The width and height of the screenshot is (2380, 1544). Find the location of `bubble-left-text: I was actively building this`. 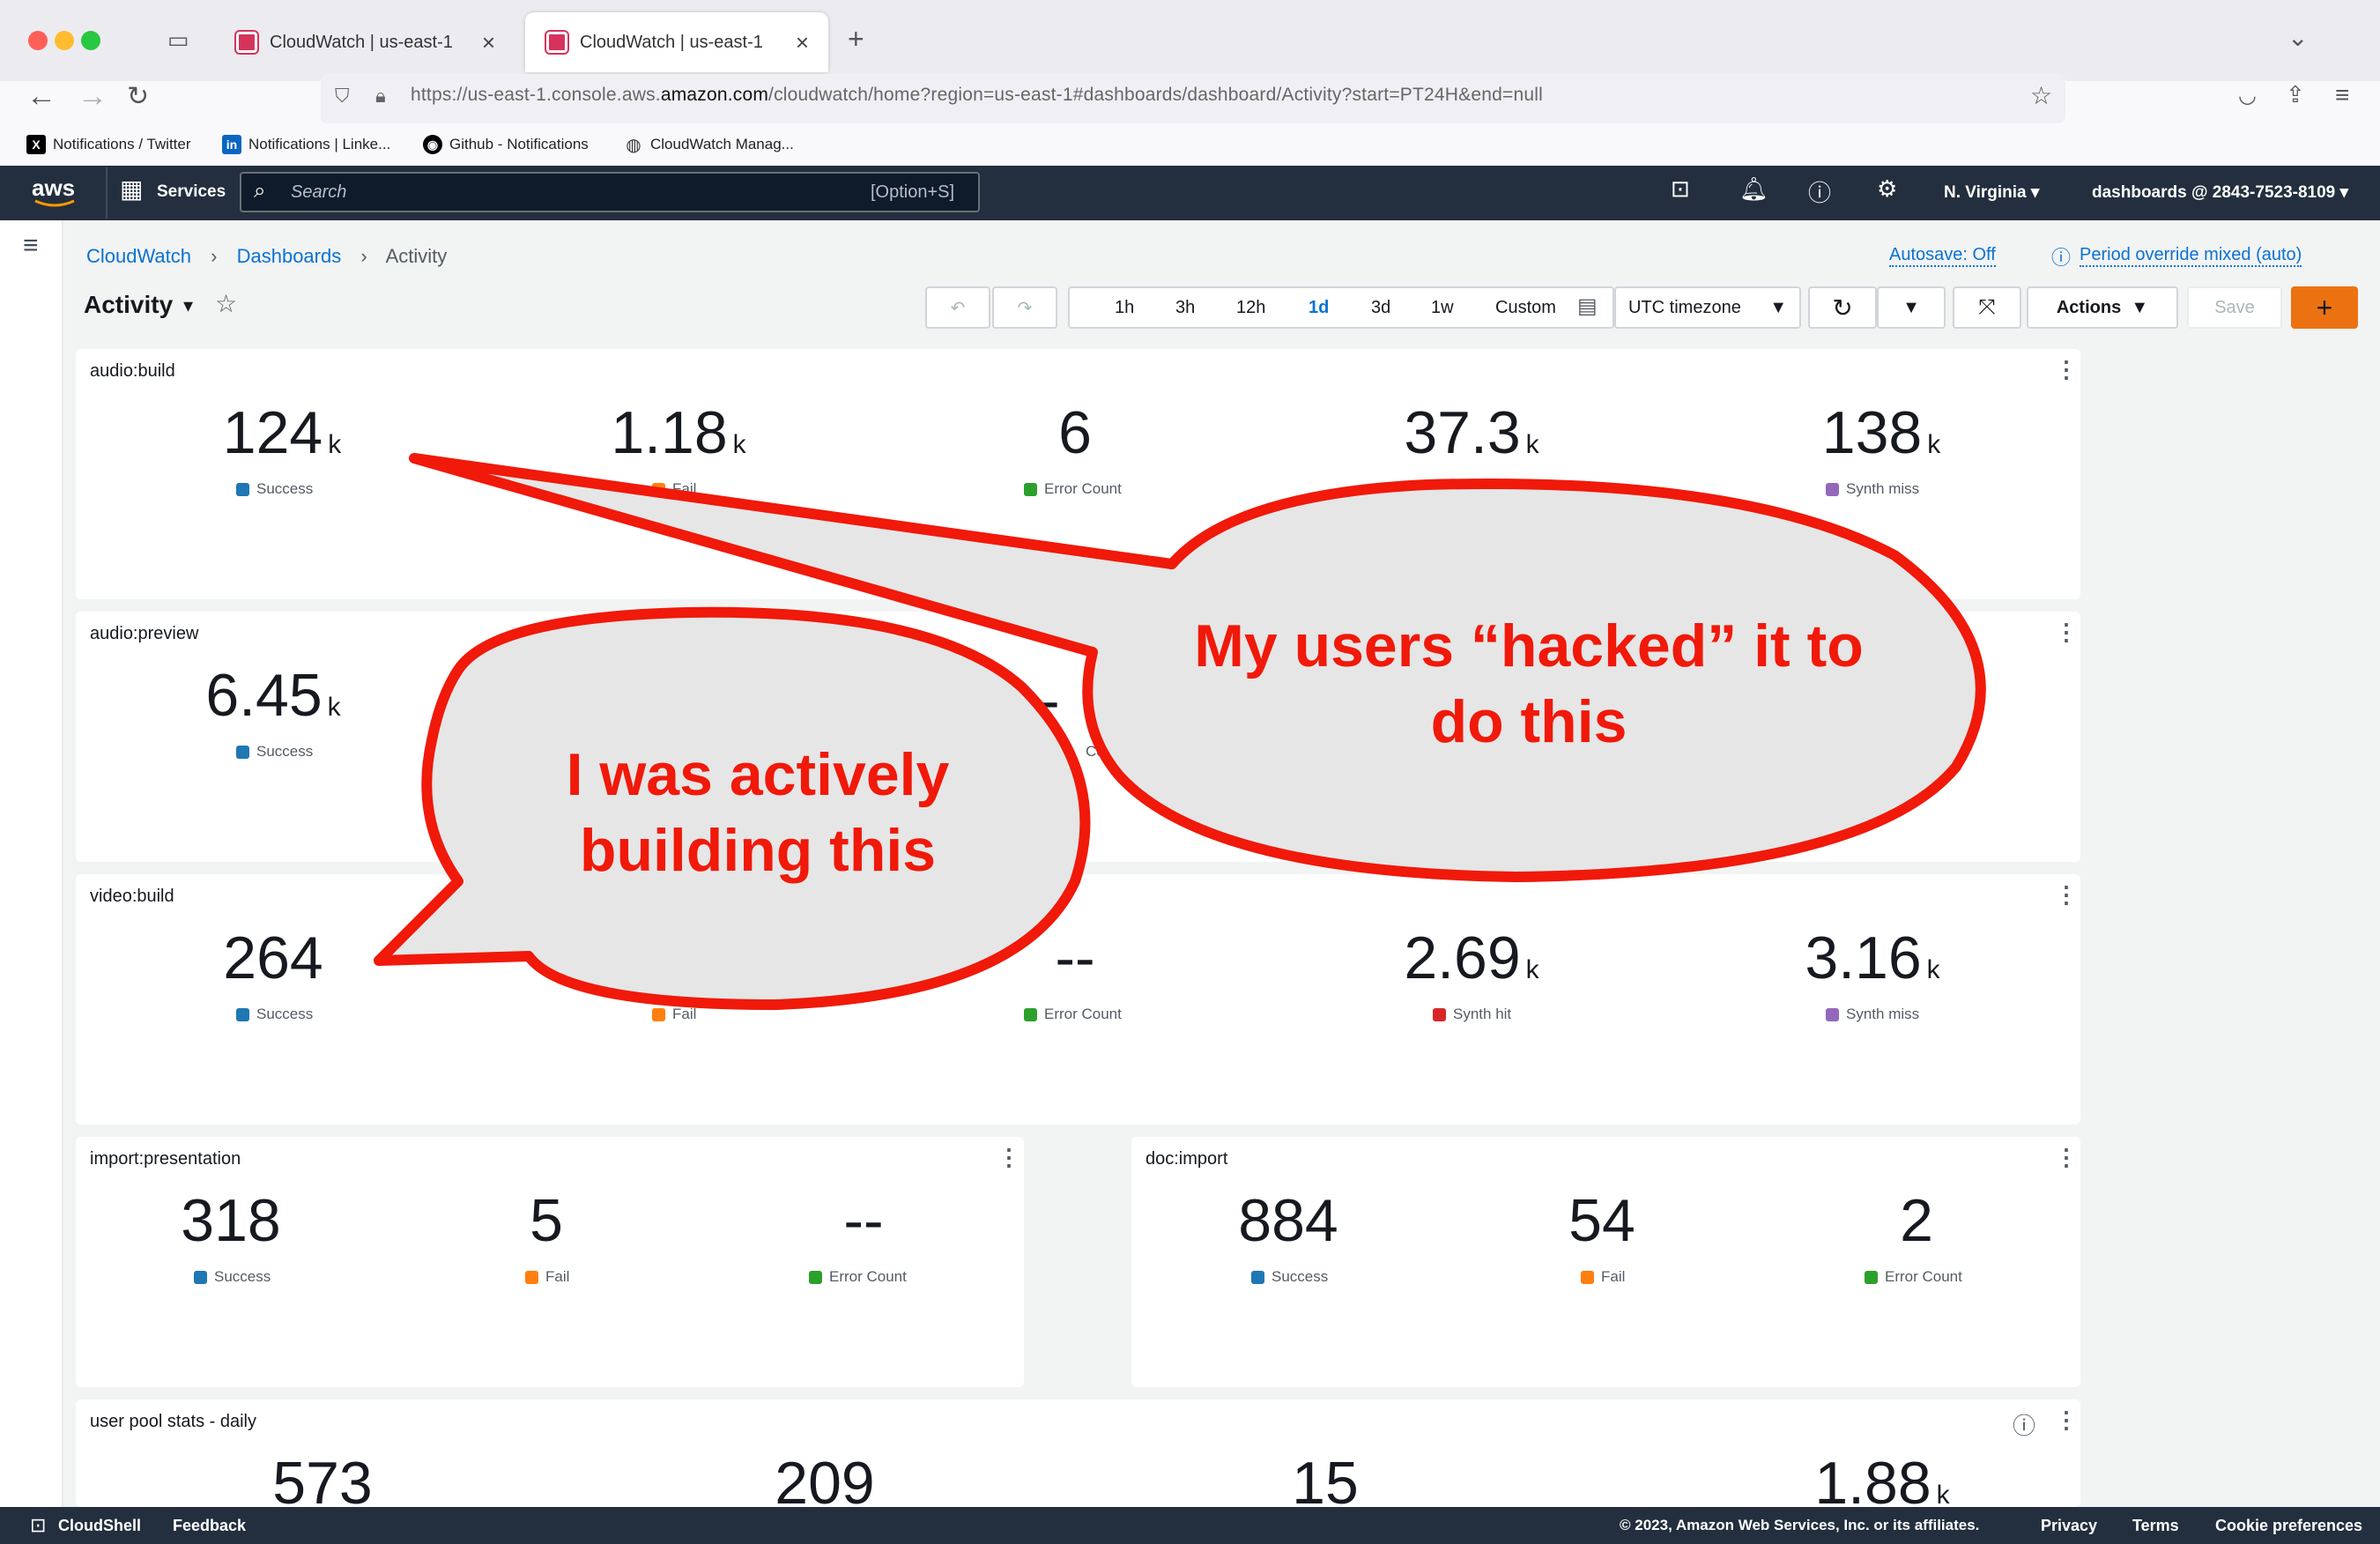

bubble-left-text: I was actively building this is located at coordinates (757, 812).